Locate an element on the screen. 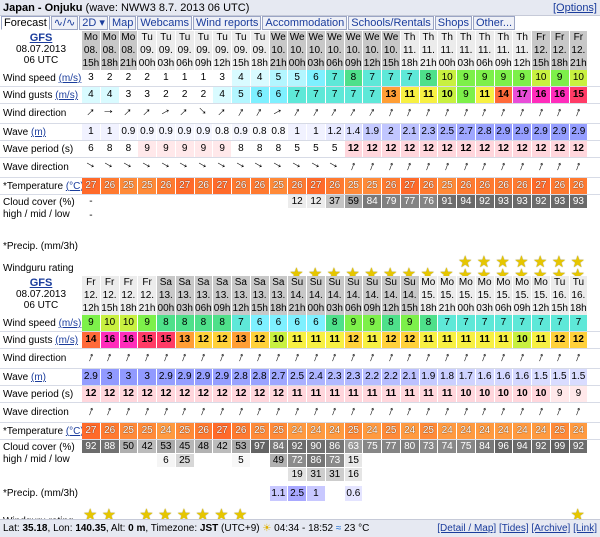 This screenshot has width=600, height=537. row-label-gusts: Wind gusts (m/s) is located at coordinates (41, 95).